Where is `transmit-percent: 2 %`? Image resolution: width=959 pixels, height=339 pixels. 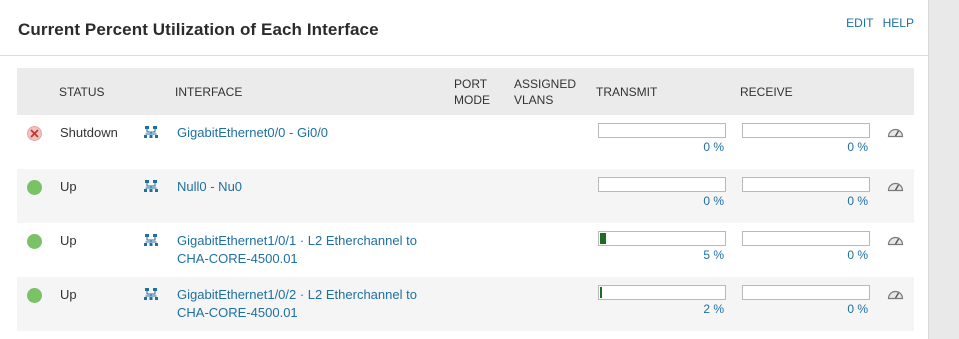 transmit-percent: 2 % is located at coordinates (661, 309).